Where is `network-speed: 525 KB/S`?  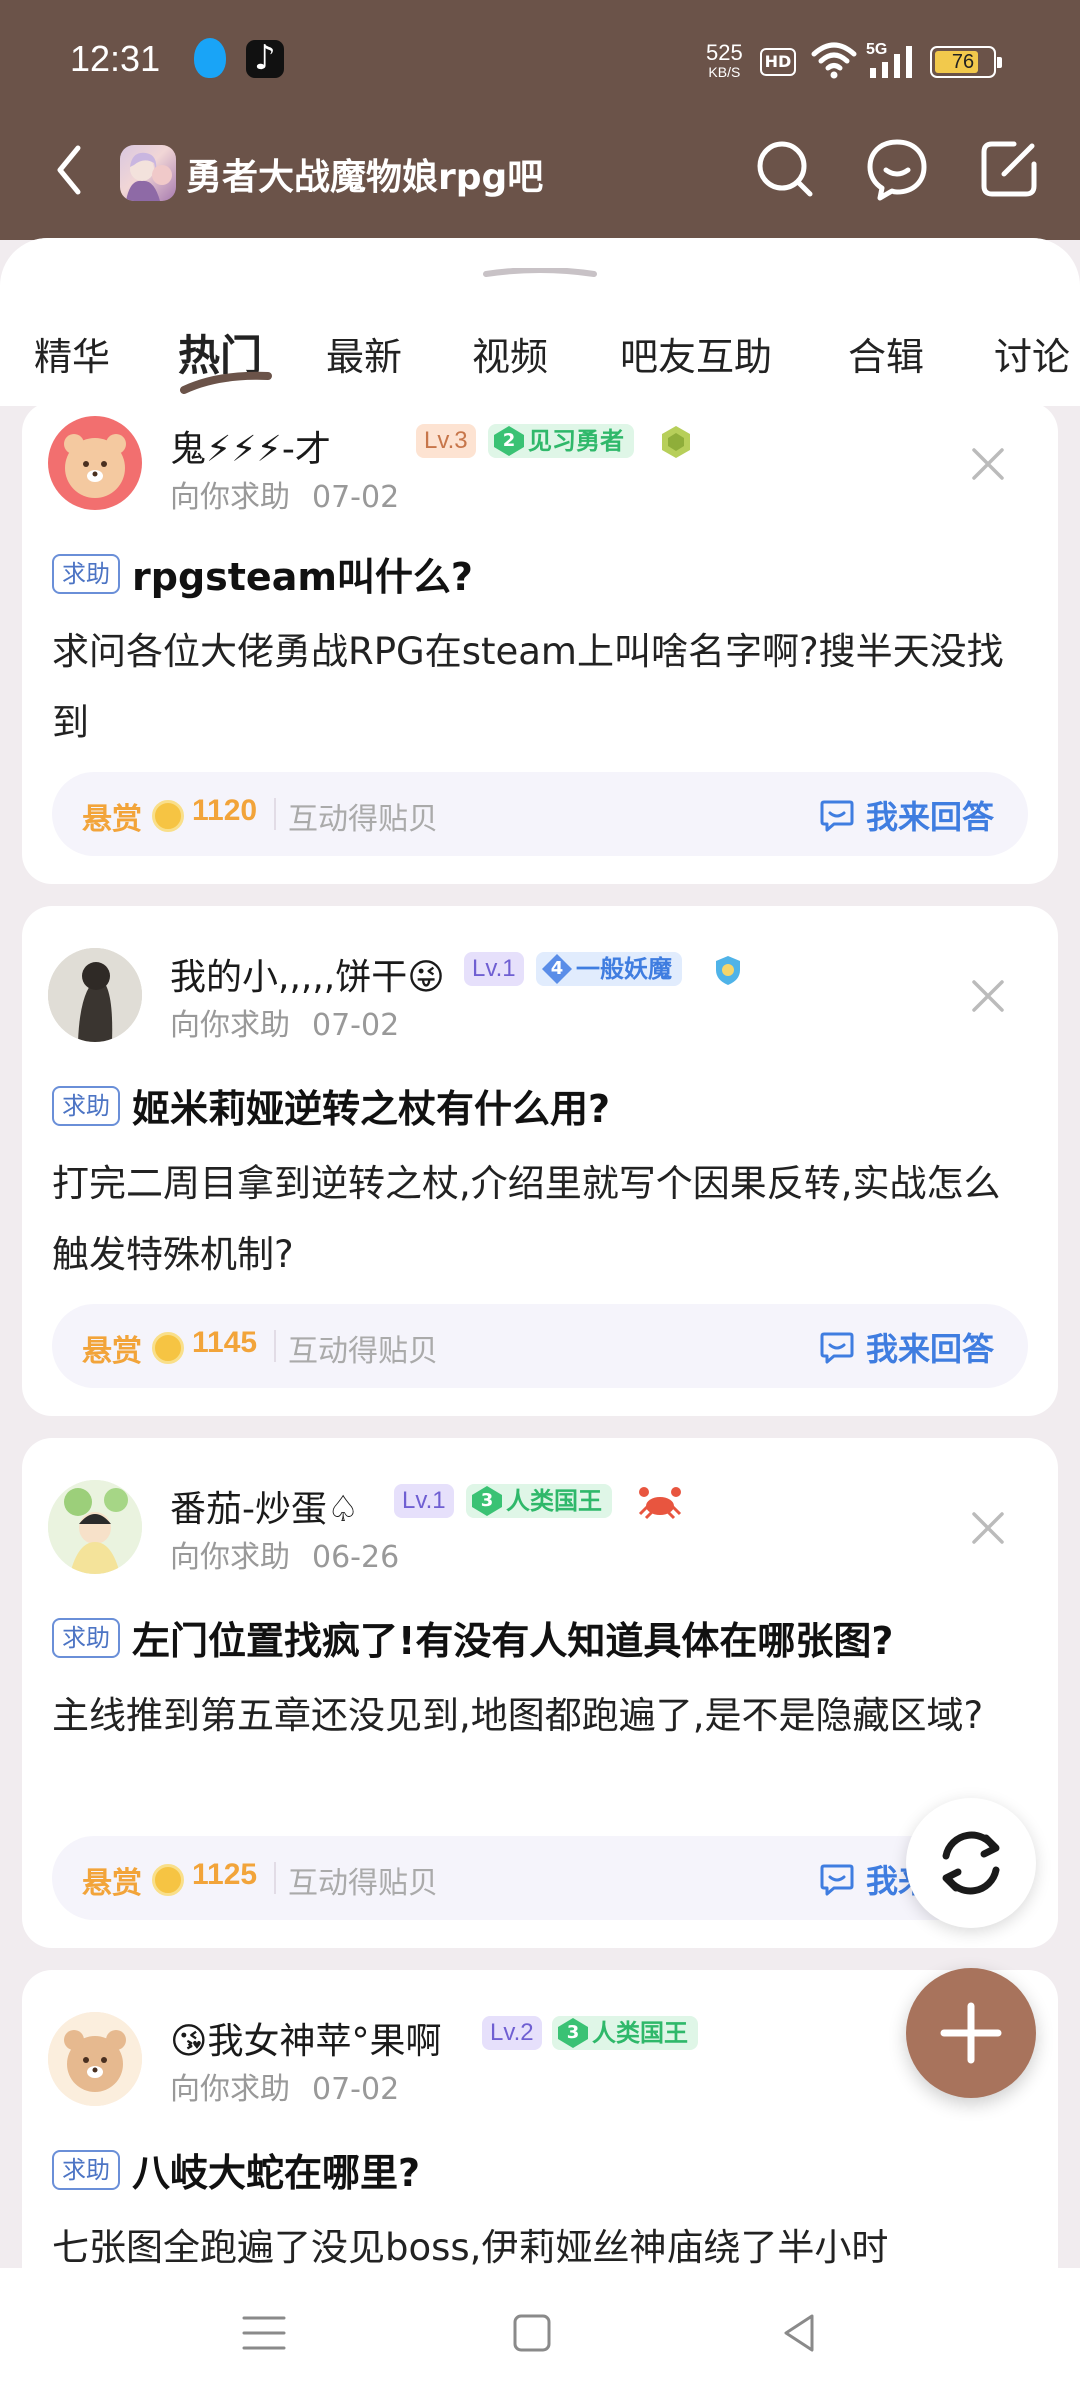
network-speed: 525 KB/S is located at coordinates (724, 61).